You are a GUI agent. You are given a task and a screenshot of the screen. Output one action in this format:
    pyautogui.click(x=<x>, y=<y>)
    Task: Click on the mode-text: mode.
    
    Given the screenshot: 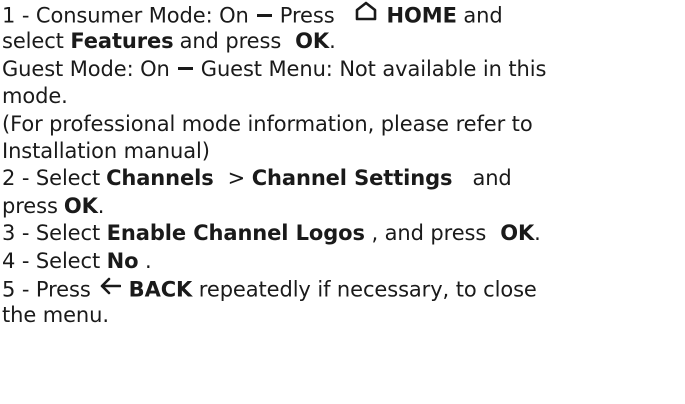 What is the action you would take?
    pyautogui.click(x=35, y=96)
    